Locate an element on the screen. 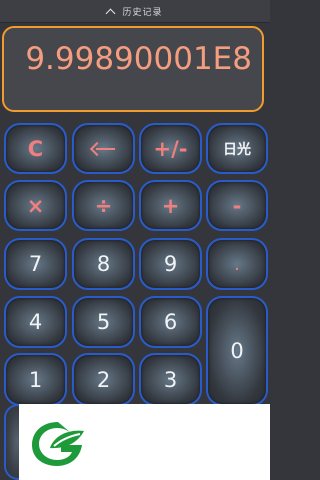 This screenshot has width=320, height=480. multiply-button: × is located at coordinates (35, 205).